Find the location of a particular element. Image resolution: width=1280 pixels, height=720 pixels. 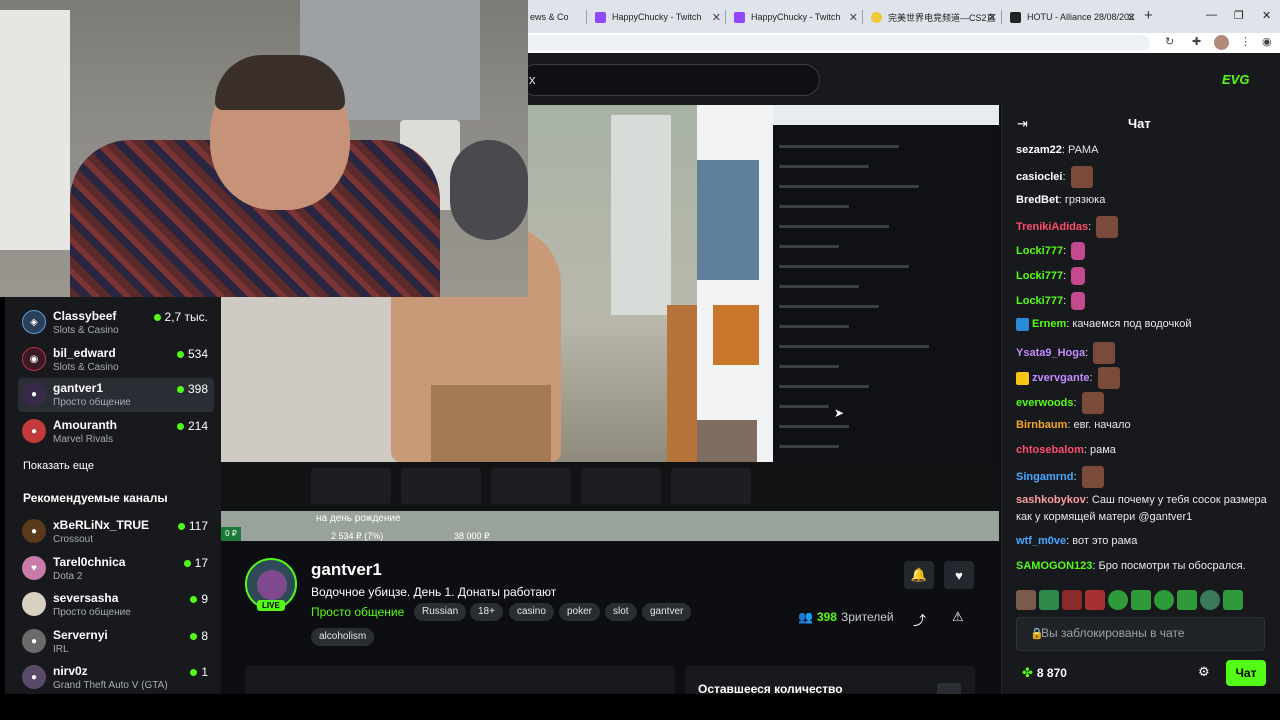

browser-tab: HOTU - Alliance 28/08/202 ✕ is located at coordinates (1072, 17).